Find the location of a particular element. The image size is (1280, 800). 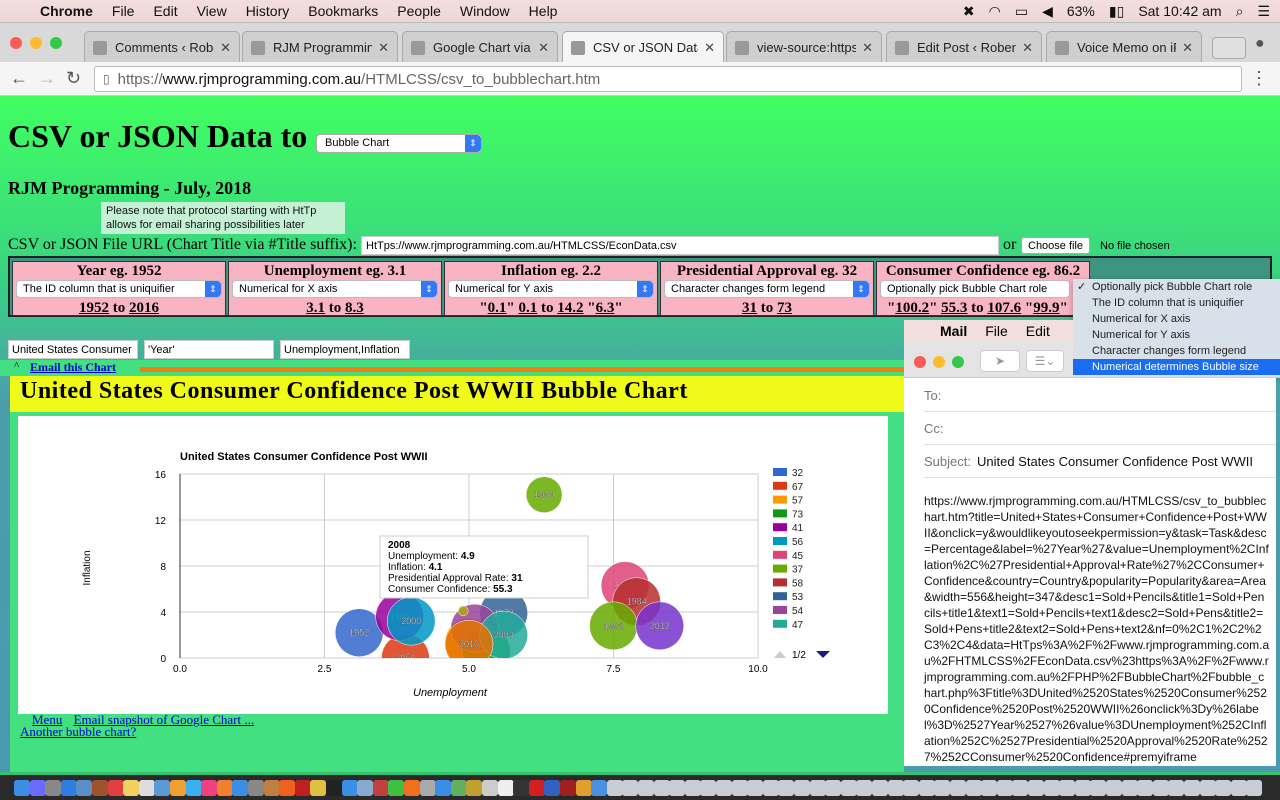

chart-type-select: Bubble Chart ⇕ is located at coordinates (399, 143).